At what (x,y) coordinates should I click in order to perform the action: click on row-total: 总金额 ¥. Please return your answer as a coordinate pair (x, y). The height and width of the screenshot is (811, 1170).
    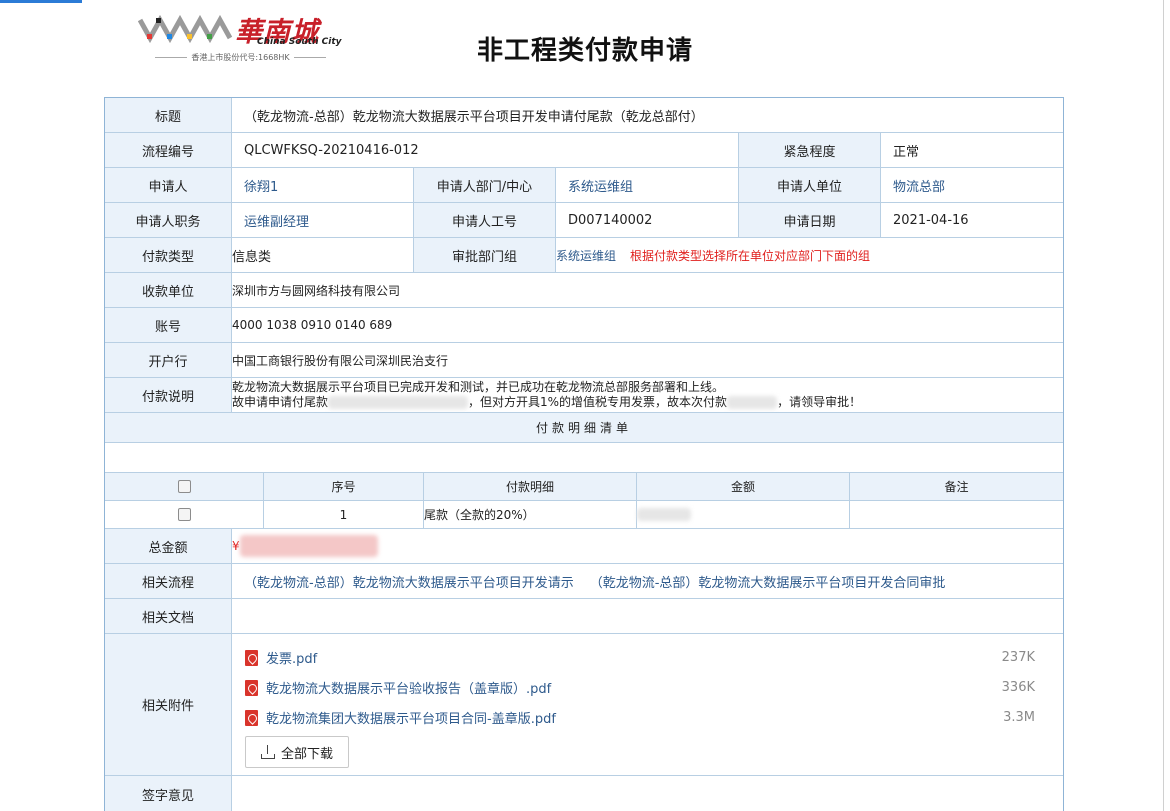
    Looking at the image, I should click on (584, 546).